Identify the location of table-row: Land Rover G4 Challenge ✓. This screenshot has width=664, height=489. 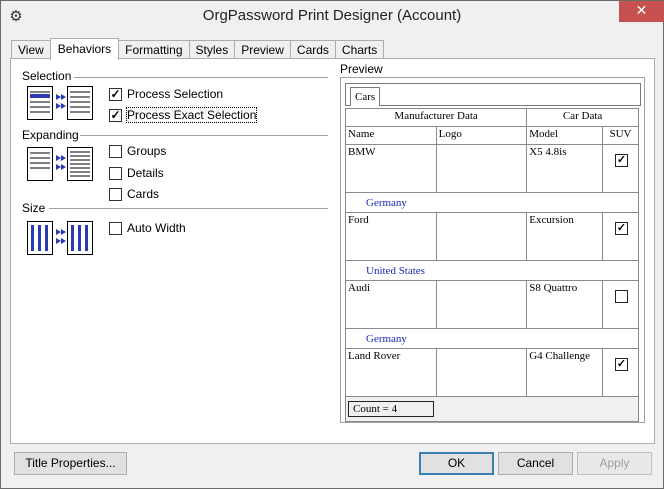
(492, 372).